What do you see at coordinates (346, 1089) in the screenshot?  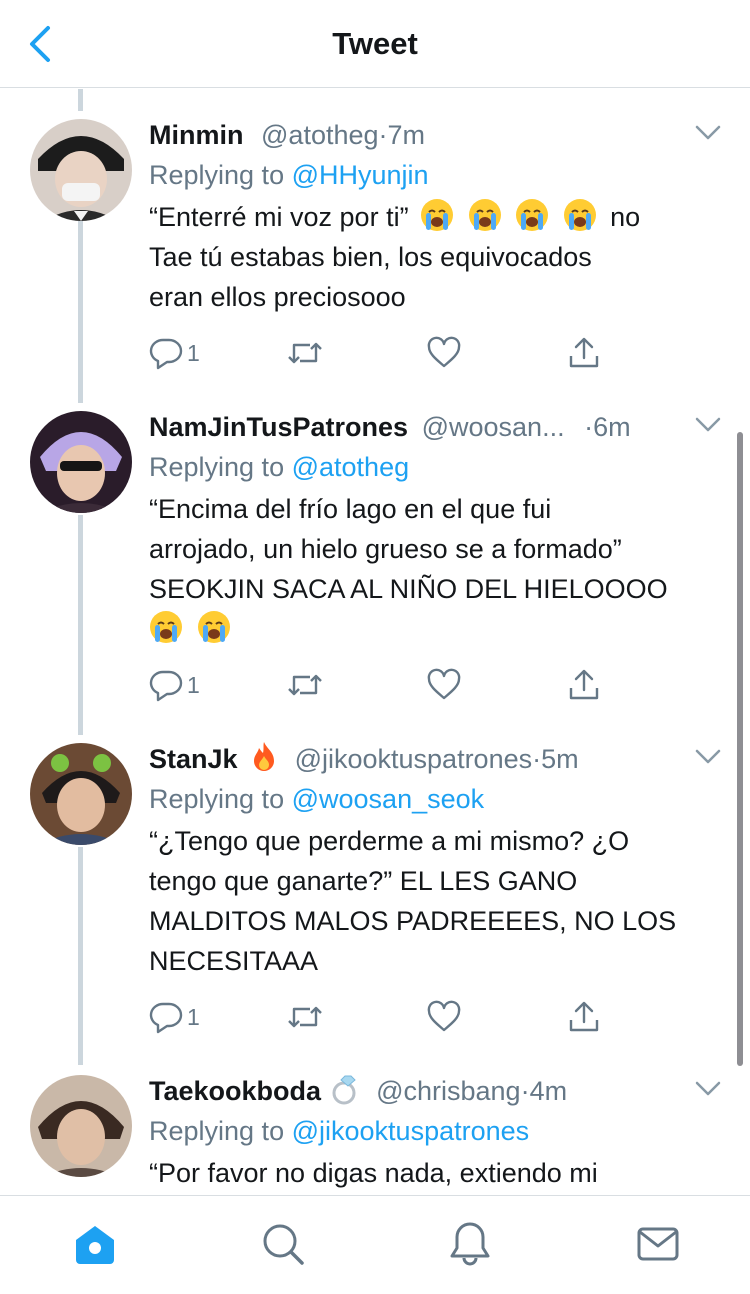 I see `ring-emoji` at bounding box center [346, 1089].